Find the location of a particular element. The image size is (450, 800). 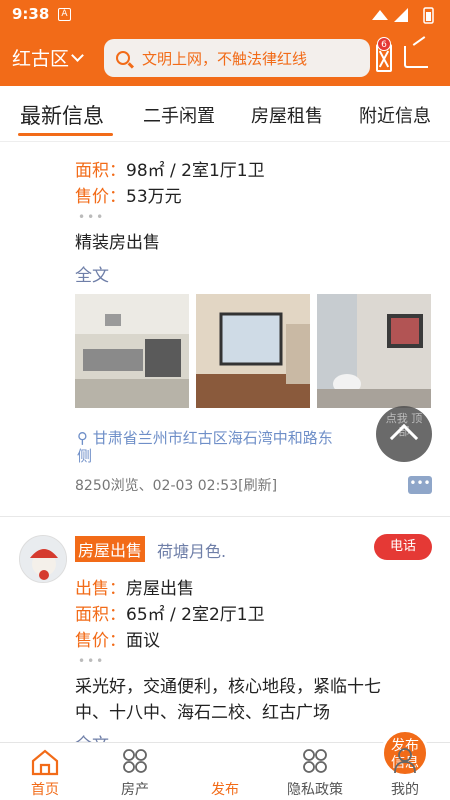

signal-icon is located at coordinates (401, 15).